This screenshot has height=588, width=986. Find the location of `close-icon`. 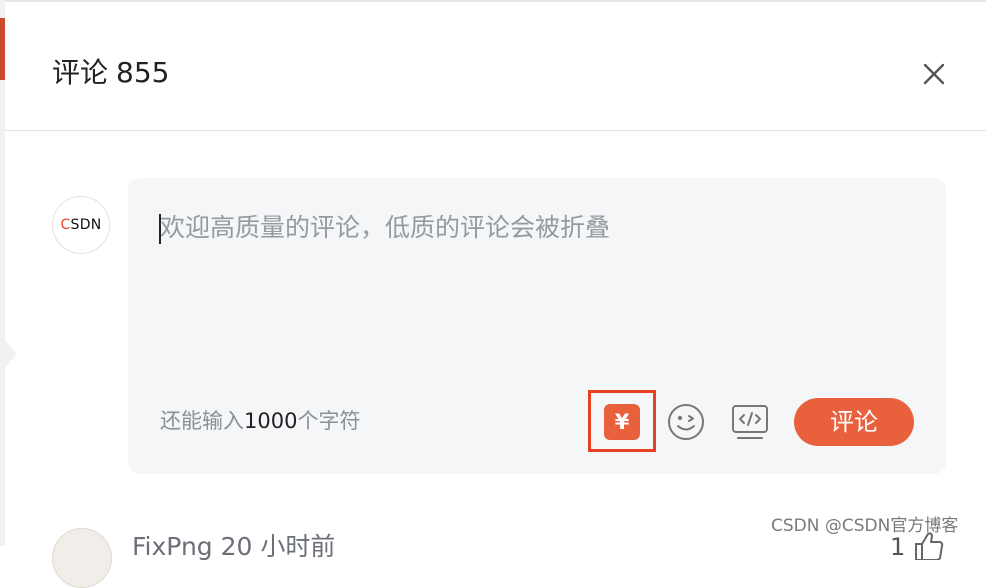

close-icon is located at coordinates (934, 74).